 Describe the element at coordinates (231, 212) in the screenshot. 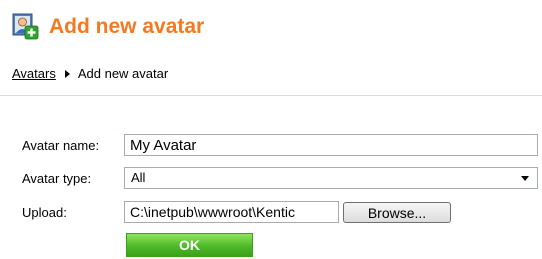

I see `upload-file-path-input: C:\inetpub\wwwroot\Kentic` at that location.